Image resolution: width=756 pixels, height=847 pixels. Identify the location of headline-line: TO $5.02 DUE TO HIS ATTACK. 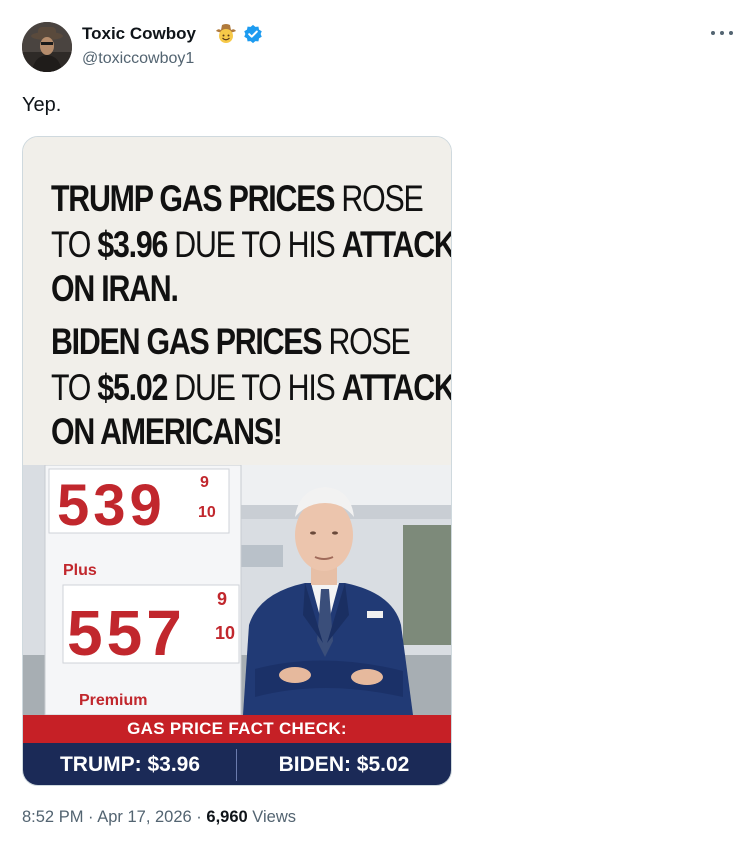
(251, 387).